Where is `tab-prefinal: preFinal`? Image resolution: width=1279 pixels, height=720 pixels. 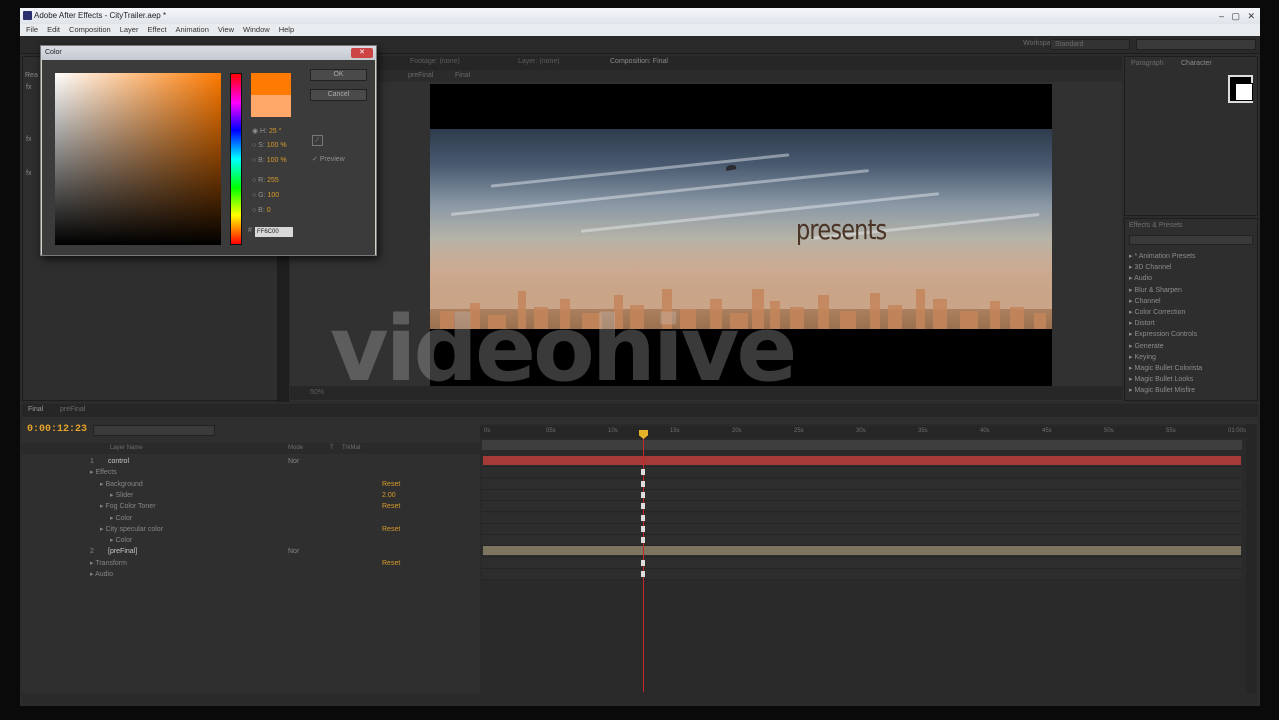 tab-prefinal: preFinal is located at coordinates (72, 409).